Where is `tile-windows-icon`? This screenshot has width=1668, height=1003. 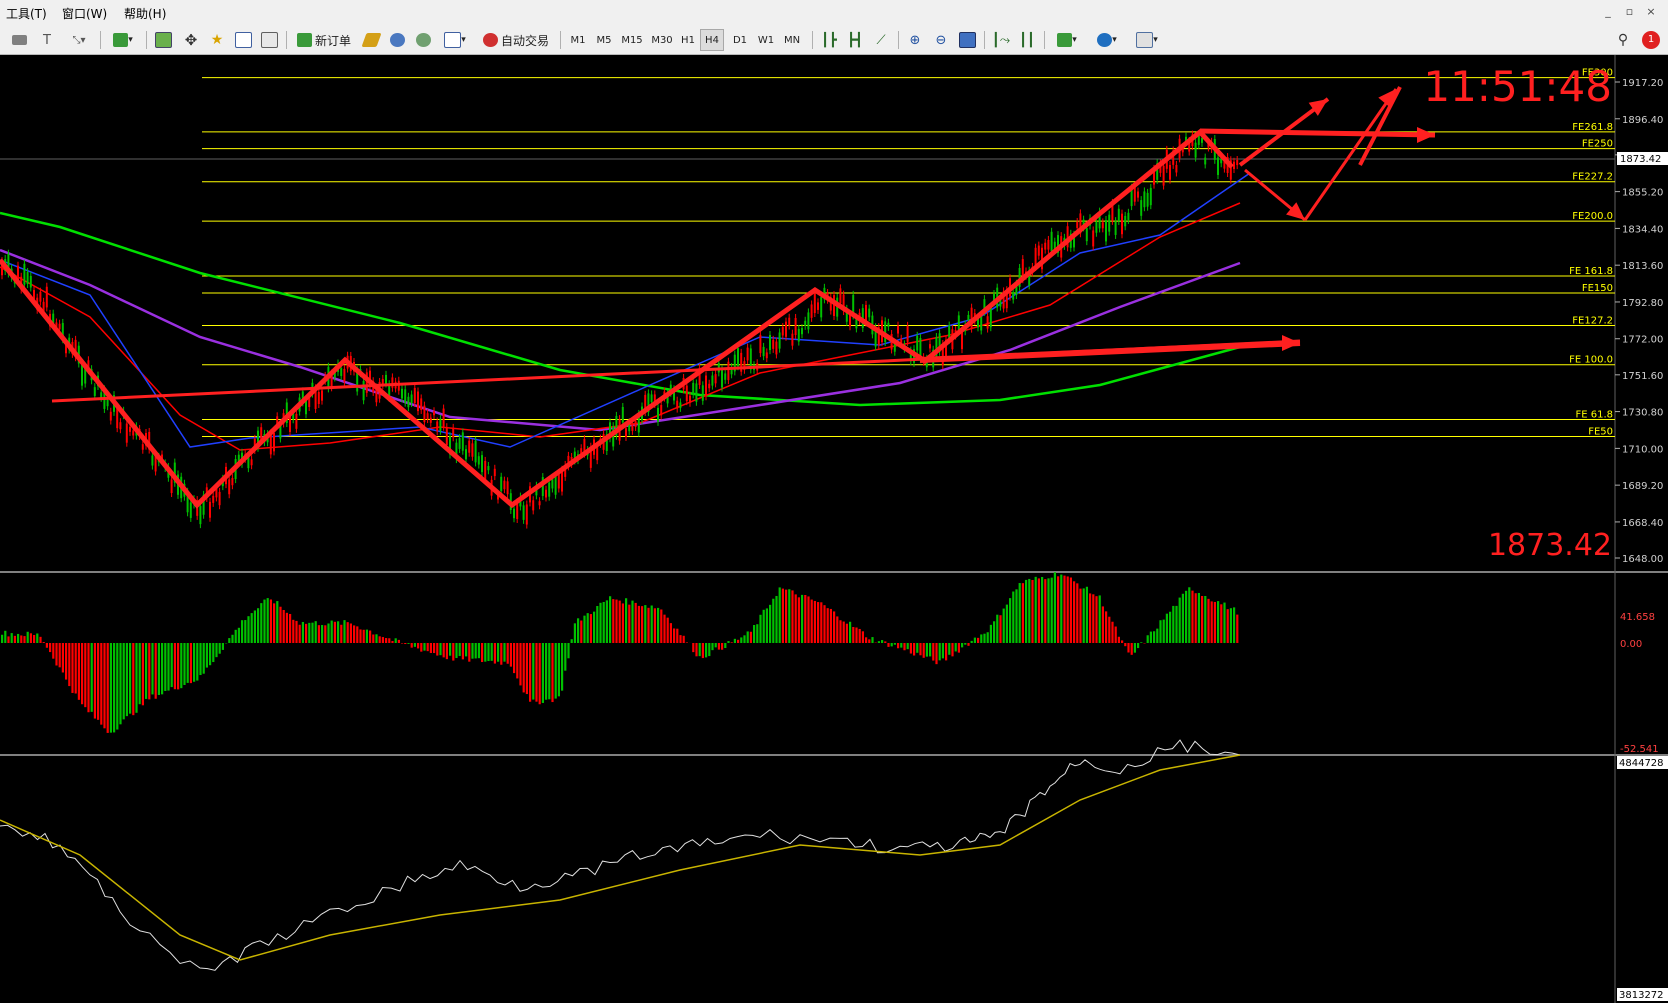 tile-windows-icon is located at coordinates (967, 40).